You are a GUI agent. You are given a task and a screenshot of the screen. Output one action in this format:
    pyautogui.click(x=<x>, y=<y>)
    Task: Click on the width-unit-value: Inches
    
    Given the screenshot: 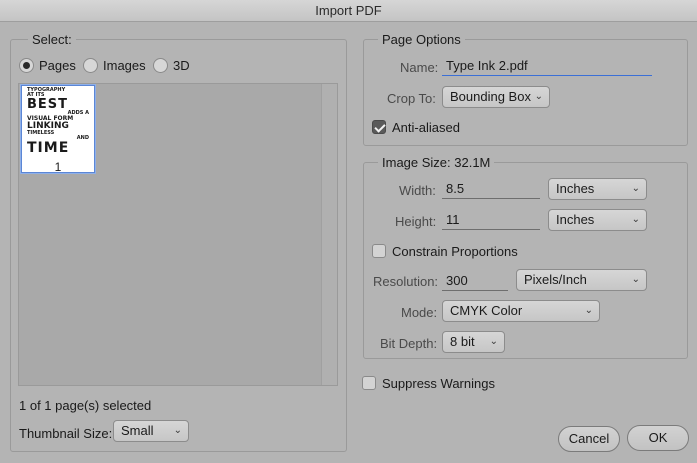 What is the action you would take?
    pyautogui.click(x=575, y=188)
    